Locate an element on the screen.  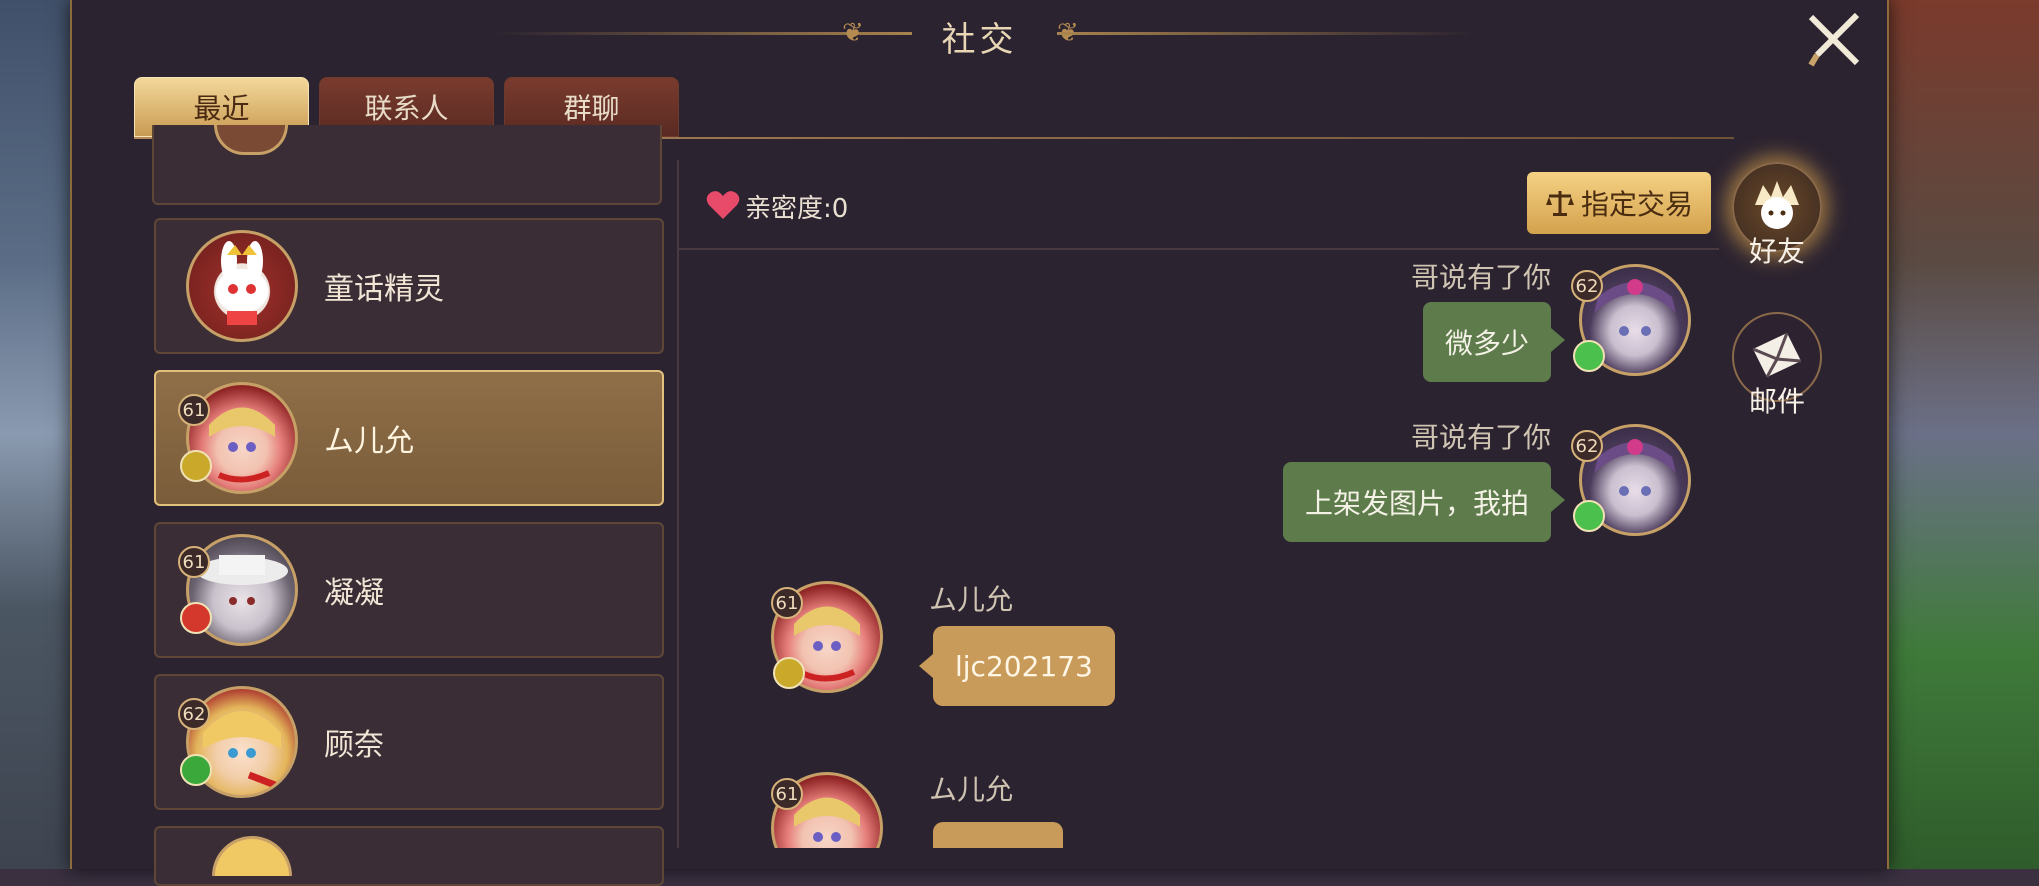
message-bubble-other: ljc202173 is located at coordinates (1017, 666).